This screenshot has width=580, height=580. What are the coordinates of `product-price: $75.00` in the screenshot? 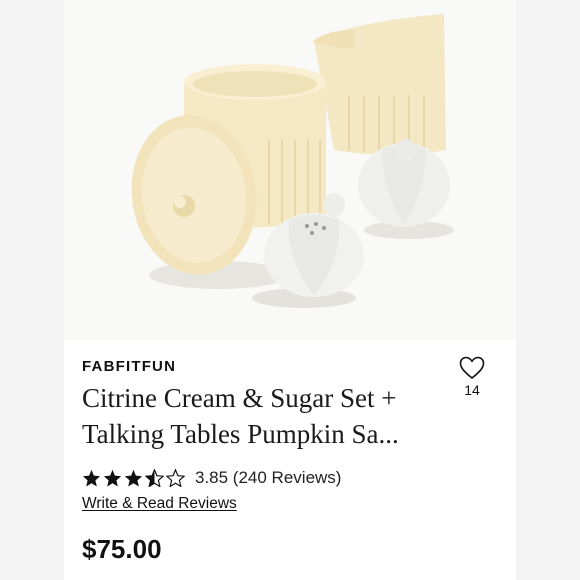 It's located at (122, 549).